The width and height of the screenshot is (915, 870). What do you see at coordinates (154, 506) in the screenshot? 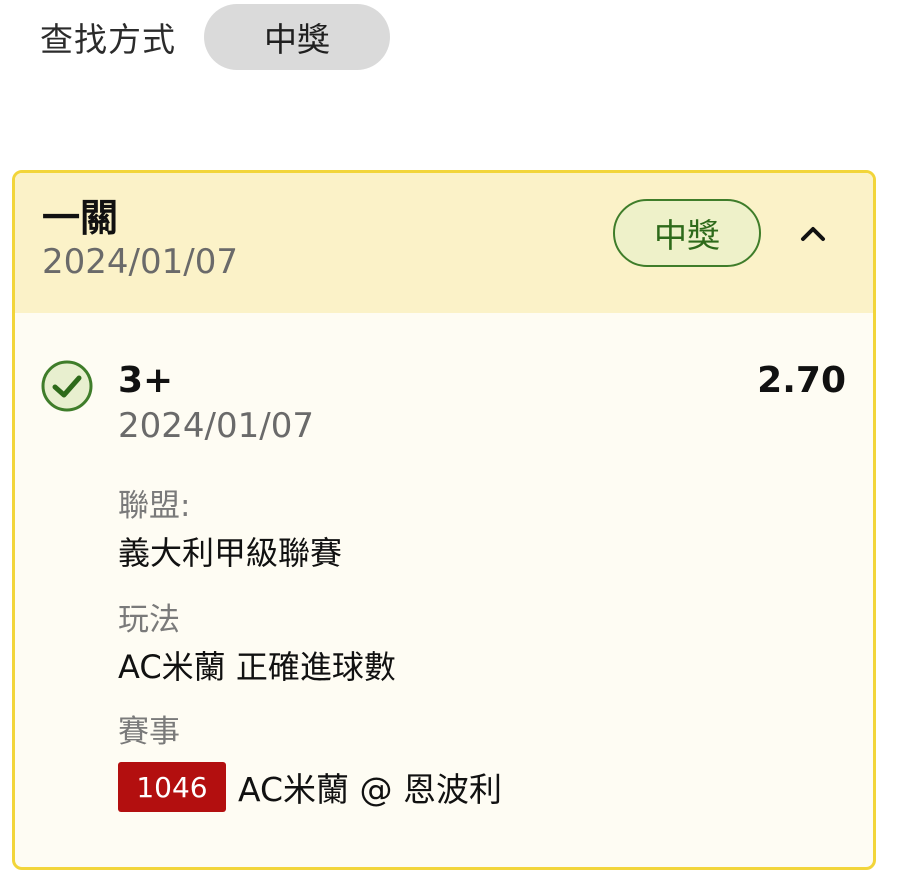
I see `league-label: 聯盟:` at bounding box center [154, 506].